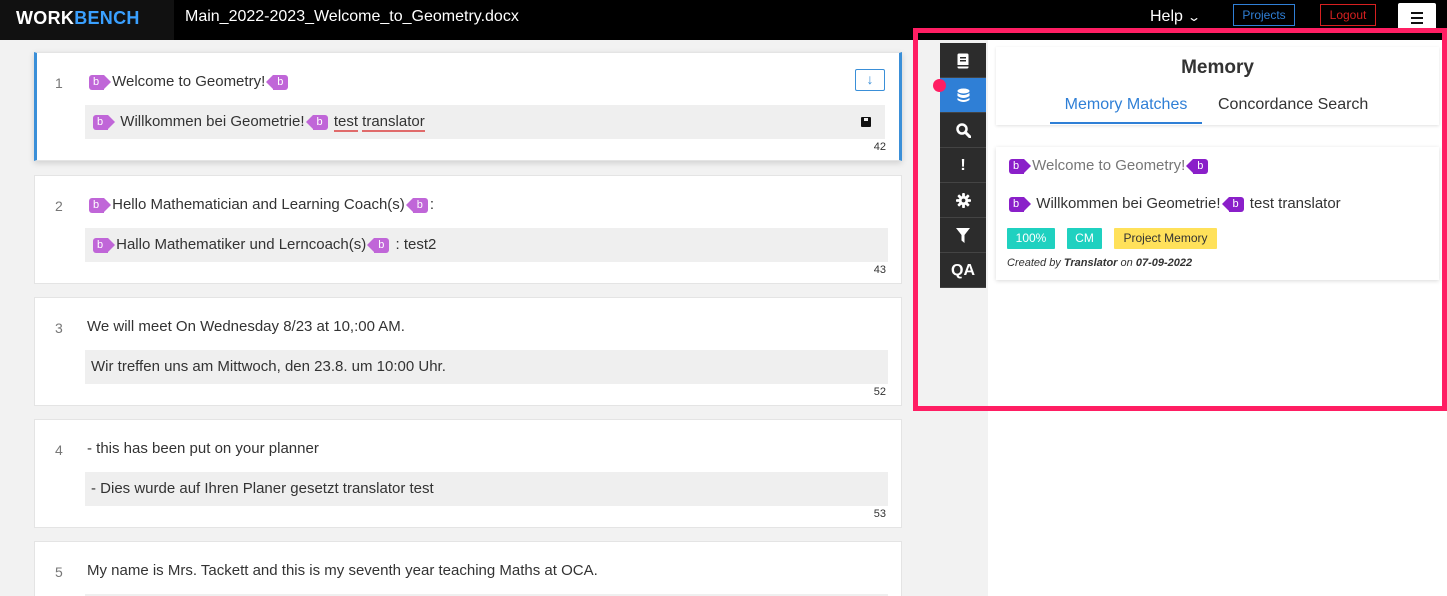 Image resolution: width=1447 pixels, height=596 pixels. Describe the element at coordinates (87, 20) in the screenshot. I see `brand-logo: WORKBENCH` at that location.